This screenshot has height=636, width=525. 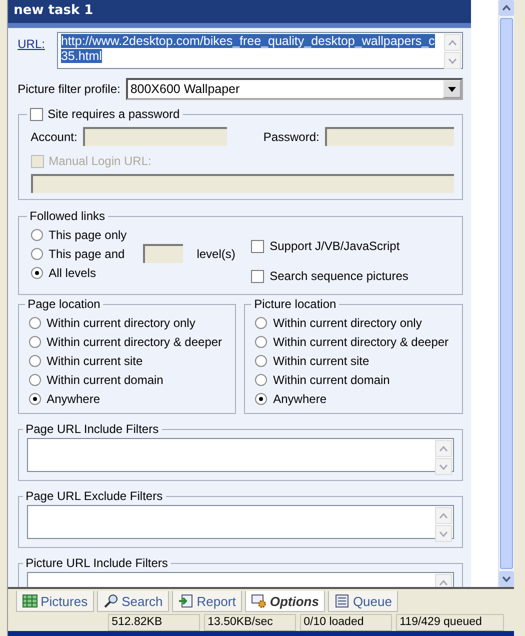 What do you see at coordinates (186, 601) in the screenshot?
I see `report-icon` at bounding box center [186, 601].